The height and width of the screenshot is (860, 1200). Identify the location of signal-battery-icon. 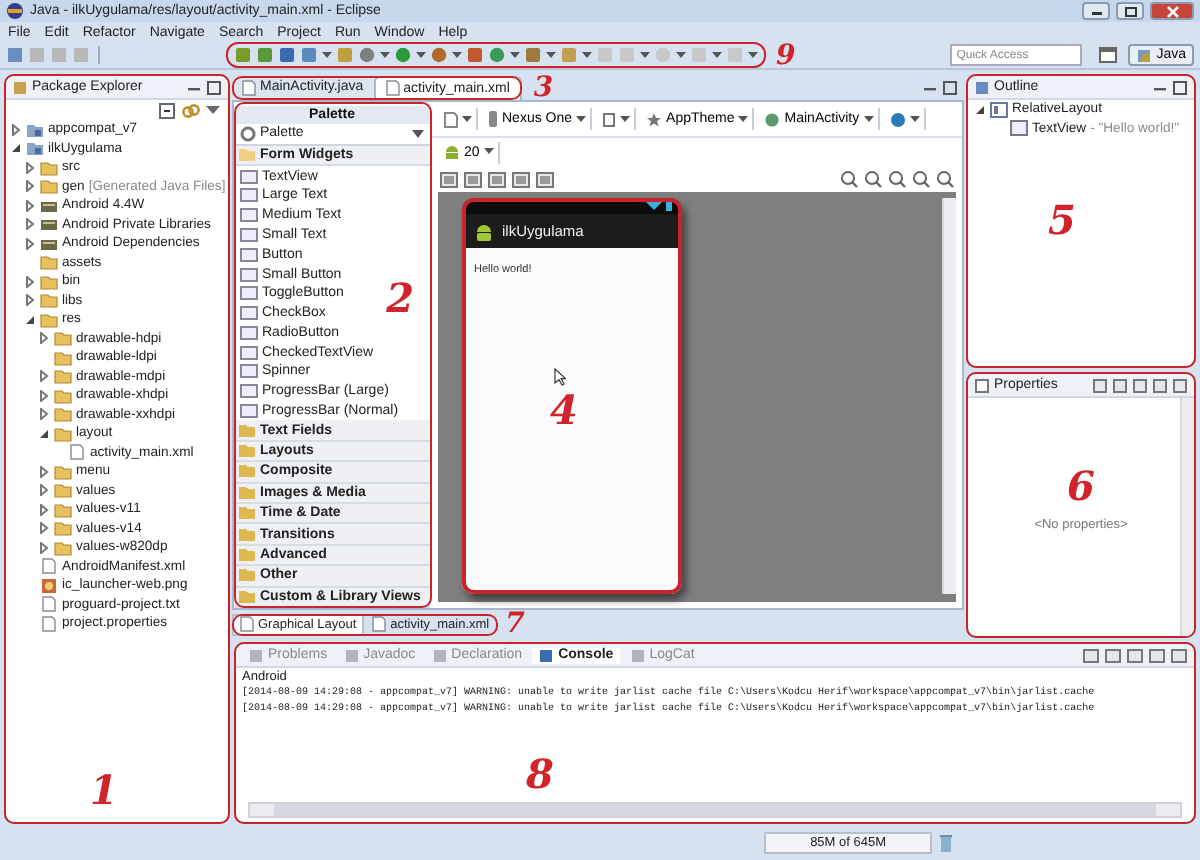
(660, 206).